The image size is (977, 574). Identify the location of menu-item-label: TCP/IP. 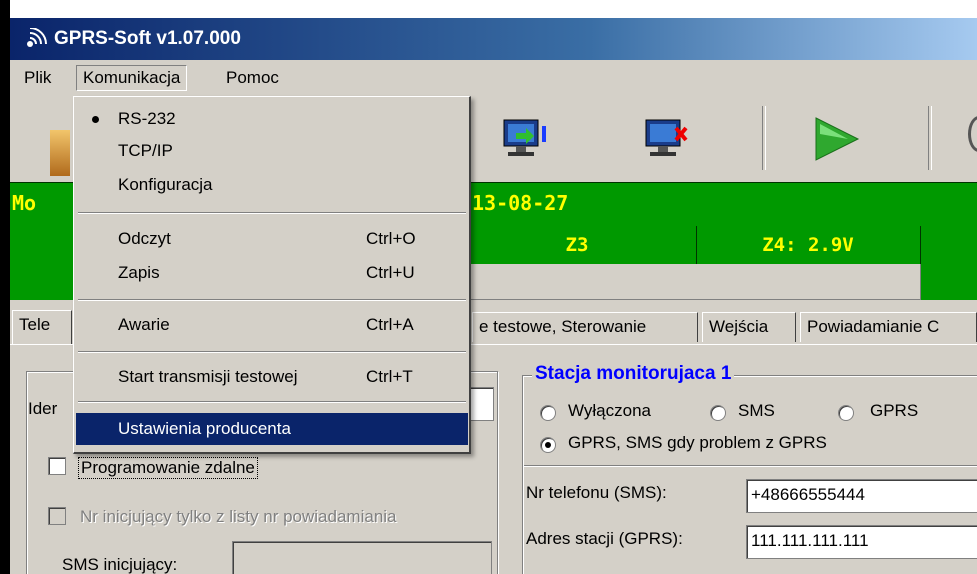
(145, 150).